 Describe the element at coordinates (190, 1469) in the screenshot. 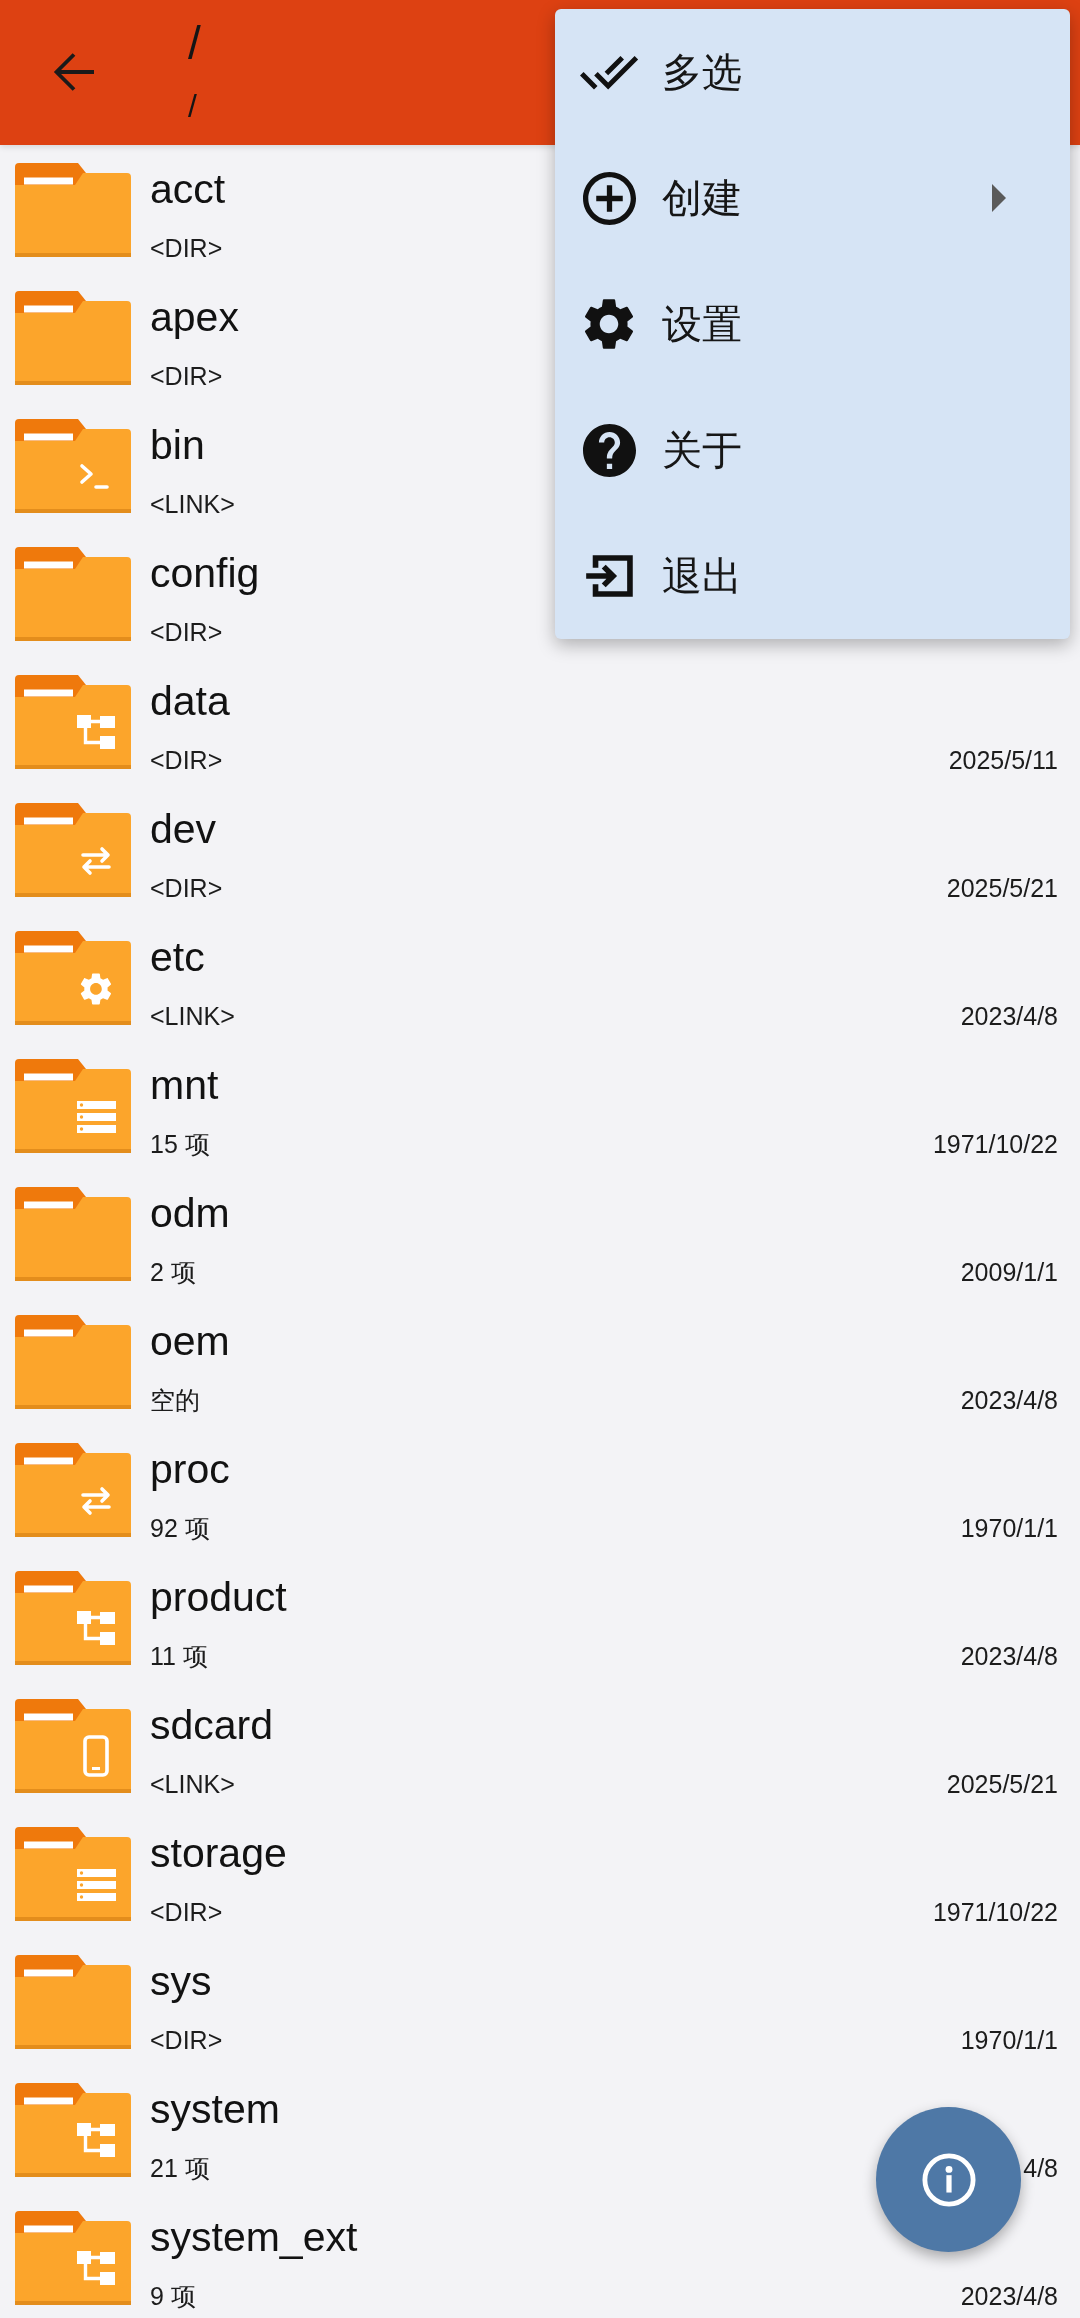

I see `file-name: proc` at that location.